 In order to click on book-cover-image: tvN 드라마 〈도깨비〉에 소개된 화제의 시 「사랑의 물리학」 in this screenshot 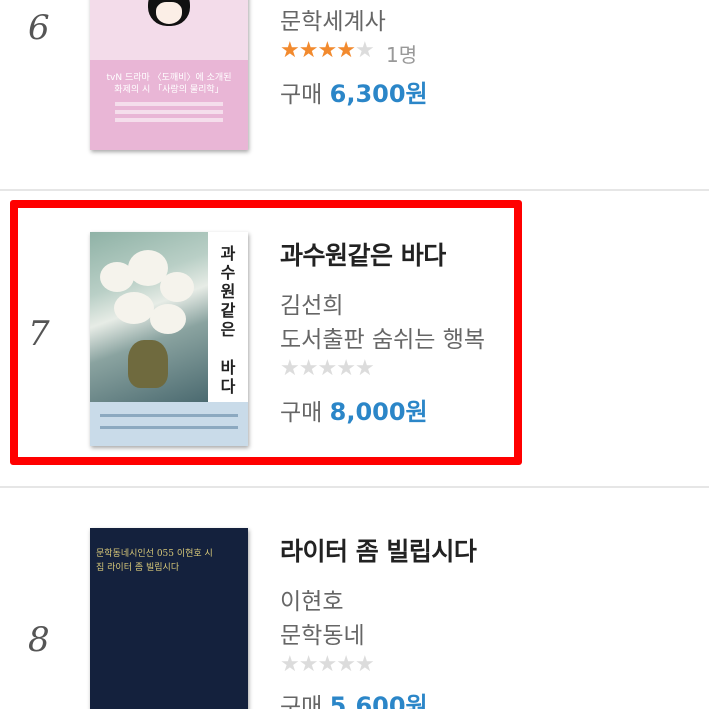, I will do `click(169, 75)`.